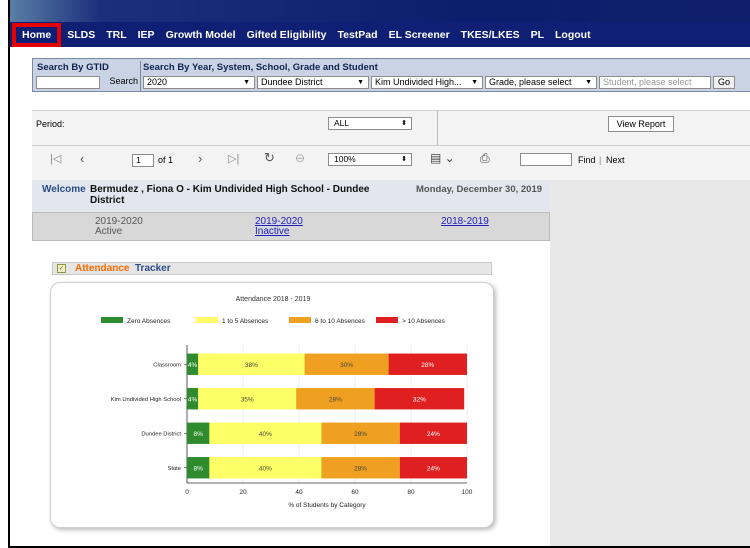 The image size is (750, 548). I want to click on gtid-label: Search By GTID, so click(73, 67).